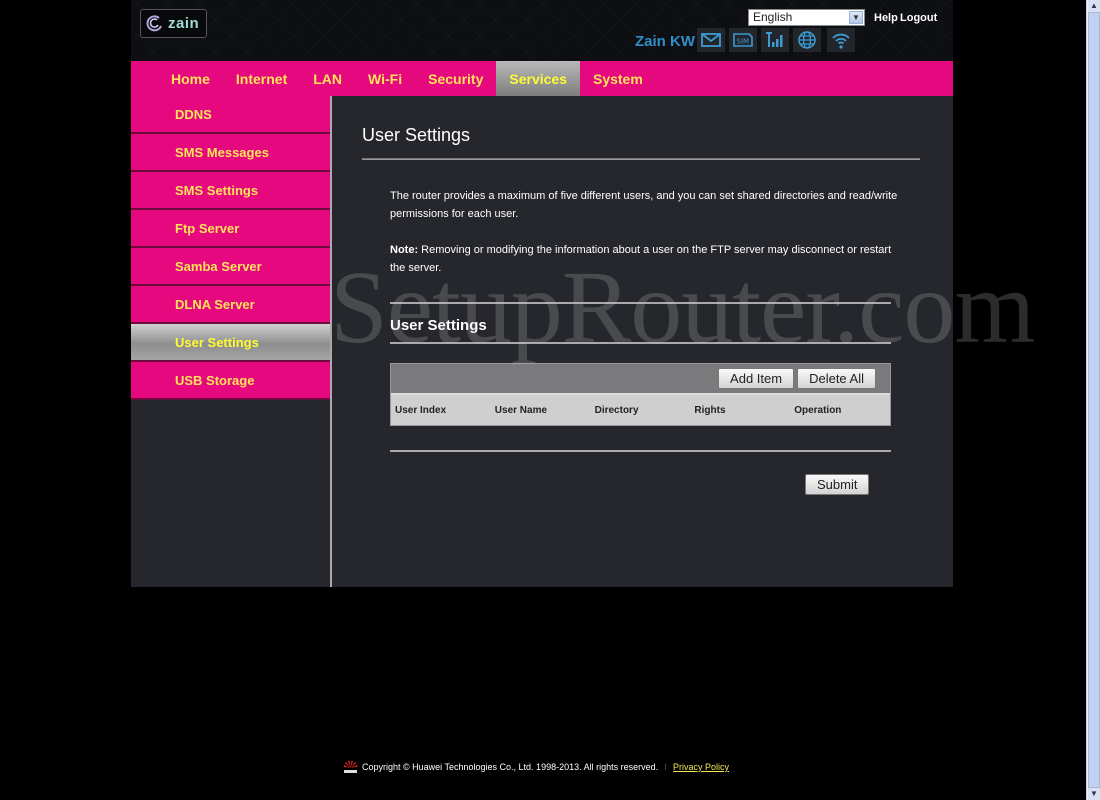 This screenshot has width=1100, height=800. I want to click on section-divider-bottom, so click(640, 343).